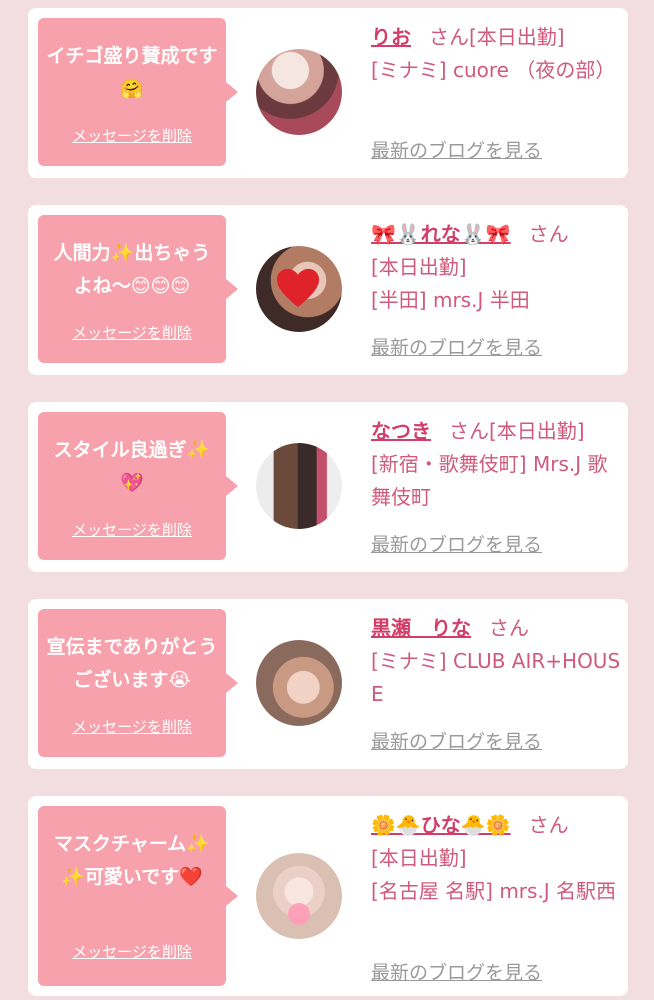 The width and height of the screenshot is (654, 1000). What do you see at coordinates (421, 628) in the screenshot?
I see `cast-name-link: 黒瀬 りな` at bounding box center [421, 628].